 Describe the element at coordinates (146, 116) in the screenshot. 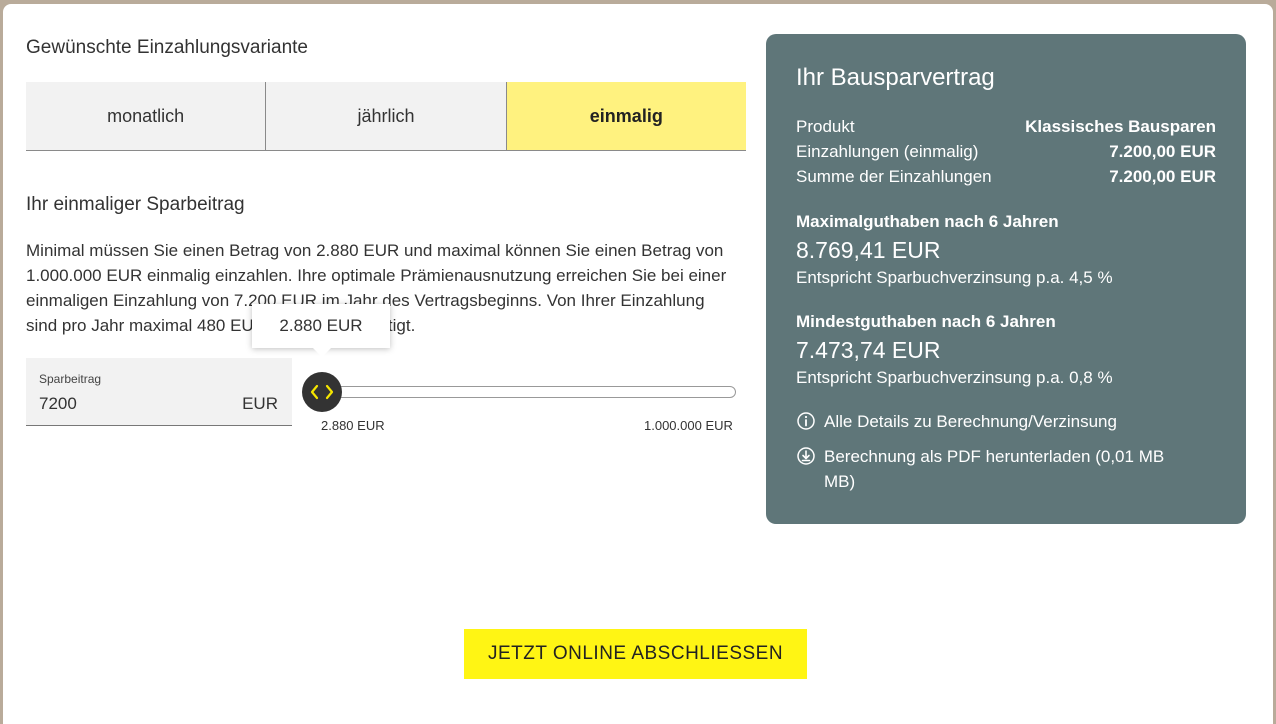

I see `tab-monthly: monatlich` at that location.